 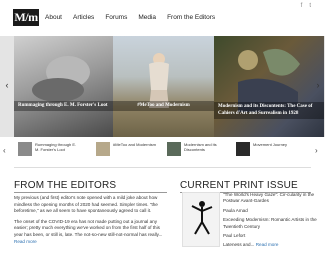 What do you see at coordinates (191, 17) in the screenshot?
I see `nav-from-the-editors: From the Editors` at bounding box center [191, 17].